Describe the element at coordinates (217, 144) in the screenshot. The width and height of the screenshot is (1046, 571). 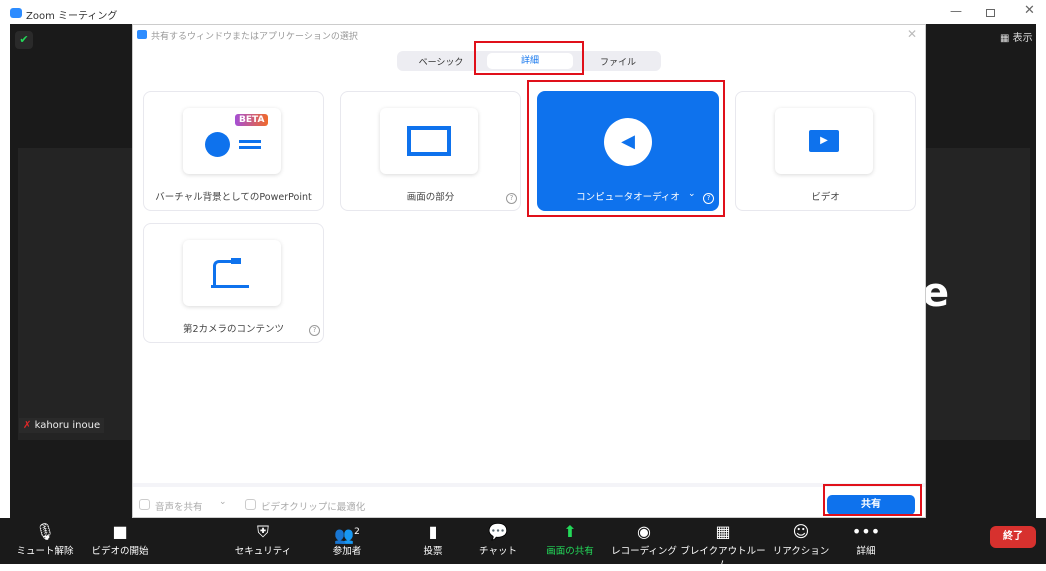
I see `pie-chart-icon` at that location.